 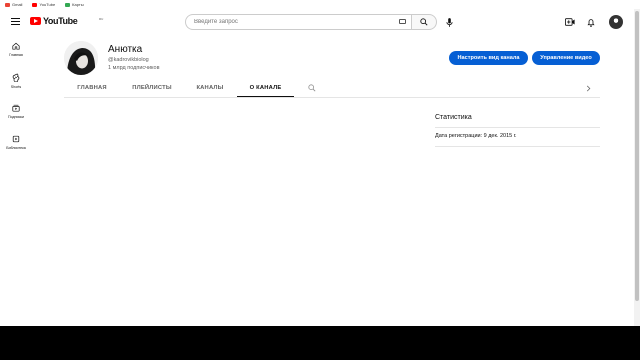 I want to click on voice-search-button, so click(x=449, y=22).